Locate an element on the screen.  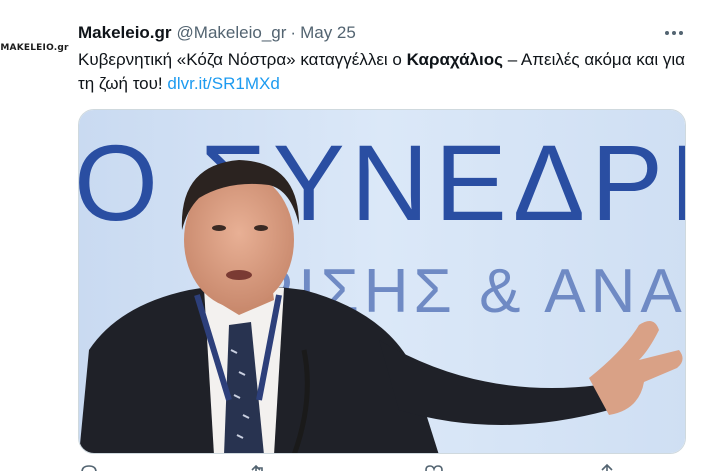
share-icon is located at coordinates (607, 466).